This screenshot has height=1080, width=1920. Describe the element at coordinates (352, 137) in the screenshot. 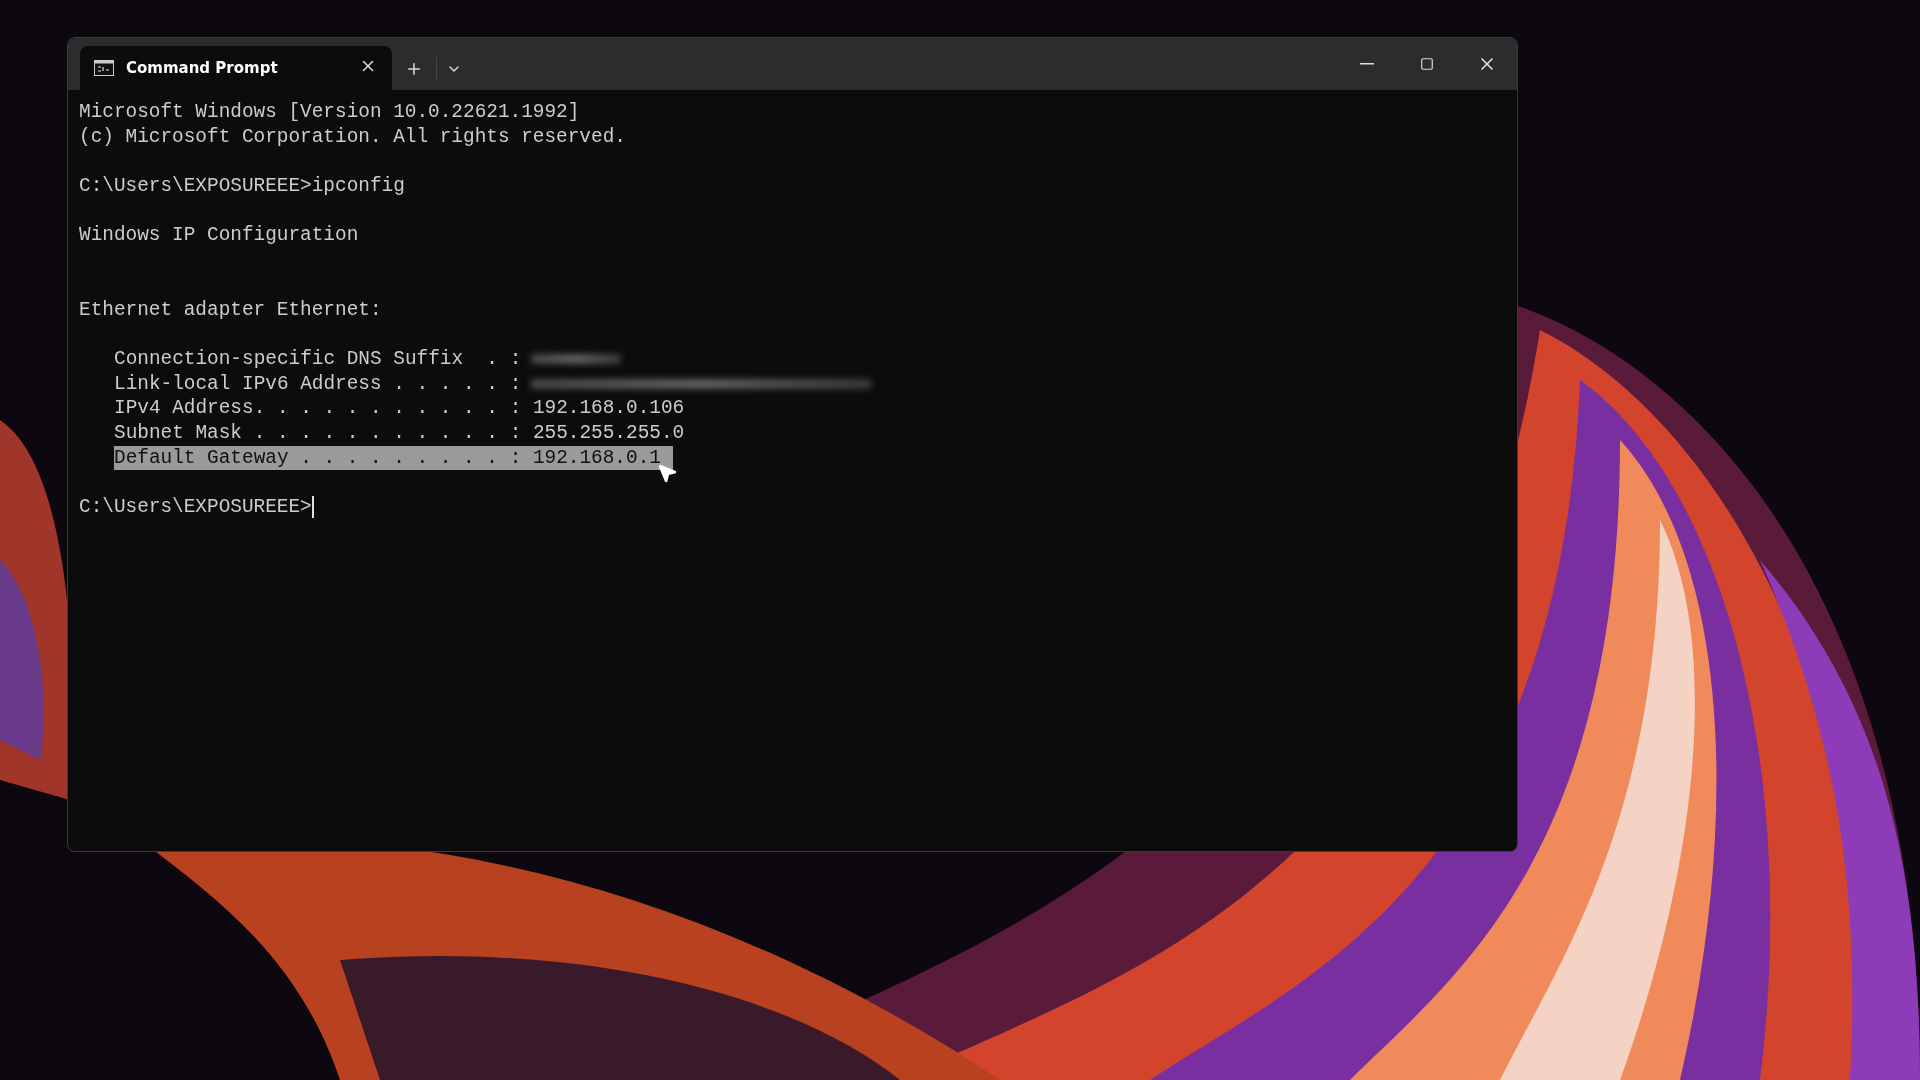

I see `console-text: (c) Microsoft Corporation. All rights reserved.` at that location.